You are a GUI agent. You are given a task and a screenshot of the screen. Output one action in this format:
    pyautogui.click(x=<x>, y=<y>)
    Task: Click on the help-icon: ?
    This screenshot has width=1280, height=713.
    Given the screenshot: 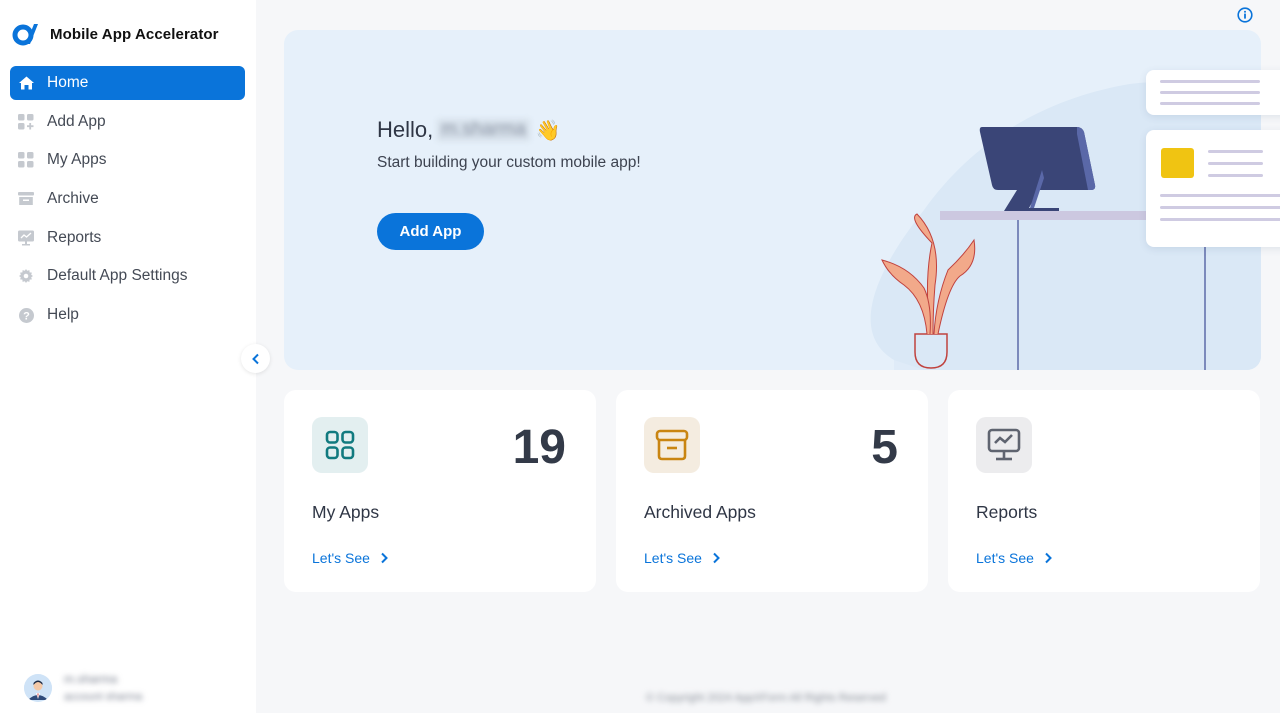 What is the action you would take?
    pyautogui.click(x=26, y=315)
    